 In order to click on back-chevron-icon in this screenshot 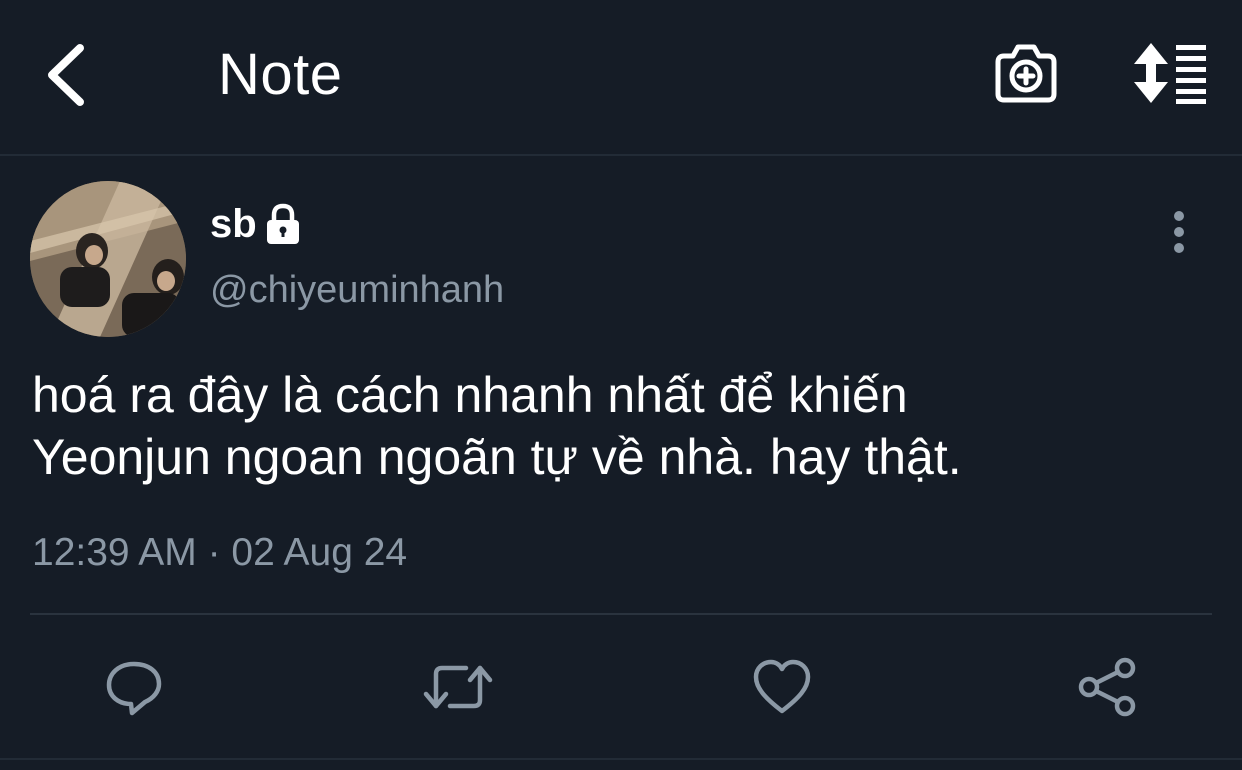, I will do `click(66, 75)`.